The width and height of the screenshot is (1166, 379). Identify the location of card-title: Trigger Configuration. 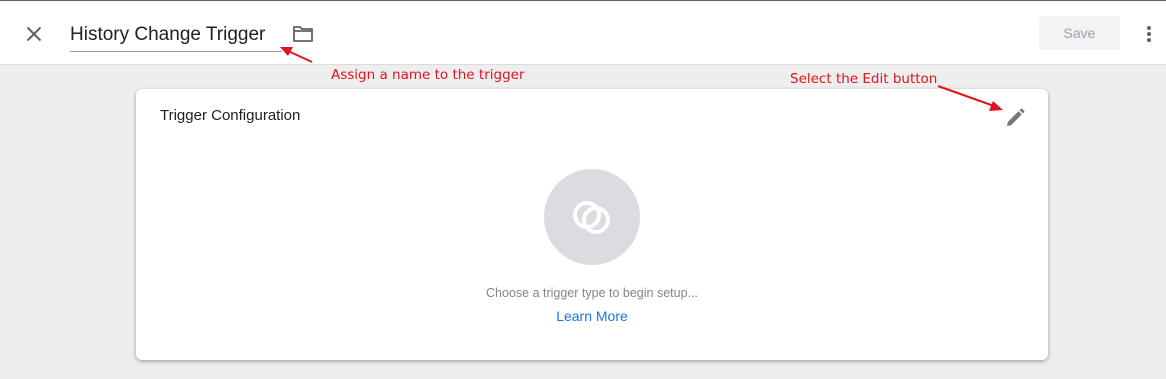
(230, 115).